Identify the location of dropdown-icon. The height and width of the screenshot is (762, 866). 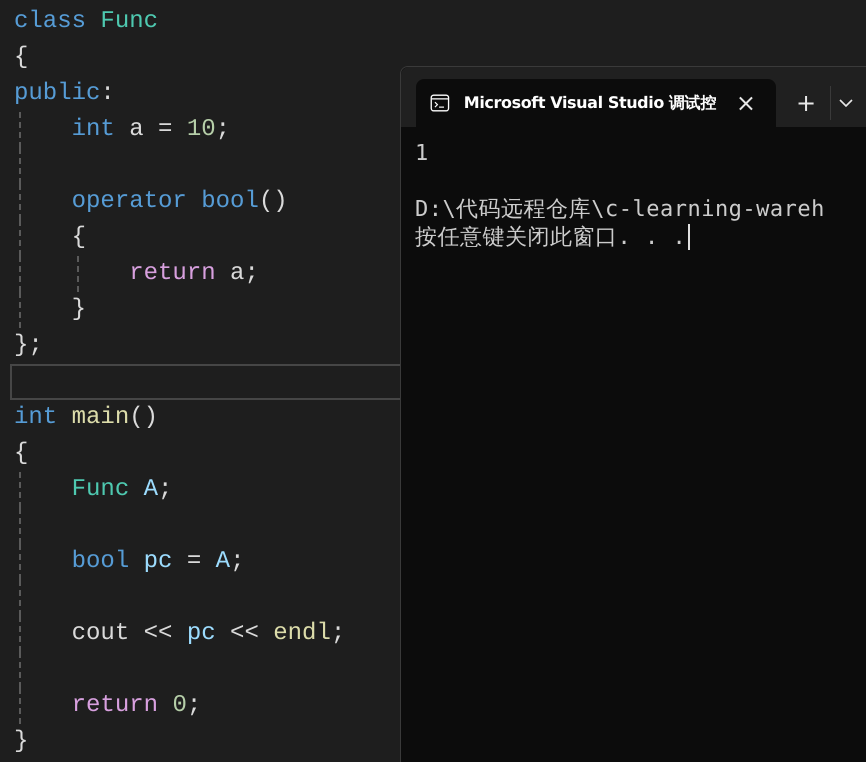
(846, 103).